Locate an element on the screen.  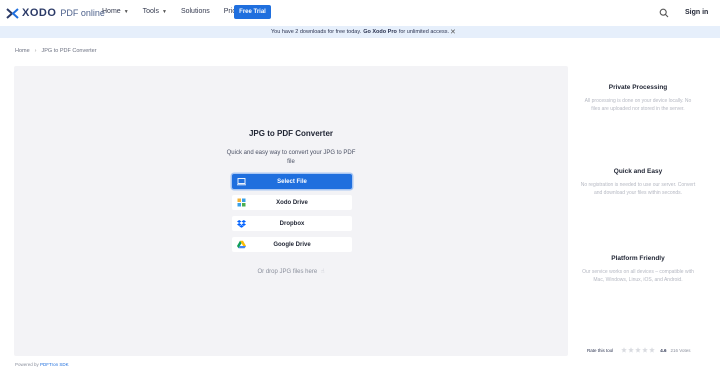
nav-item-label: Solutions is located at coordinates (195, 11).